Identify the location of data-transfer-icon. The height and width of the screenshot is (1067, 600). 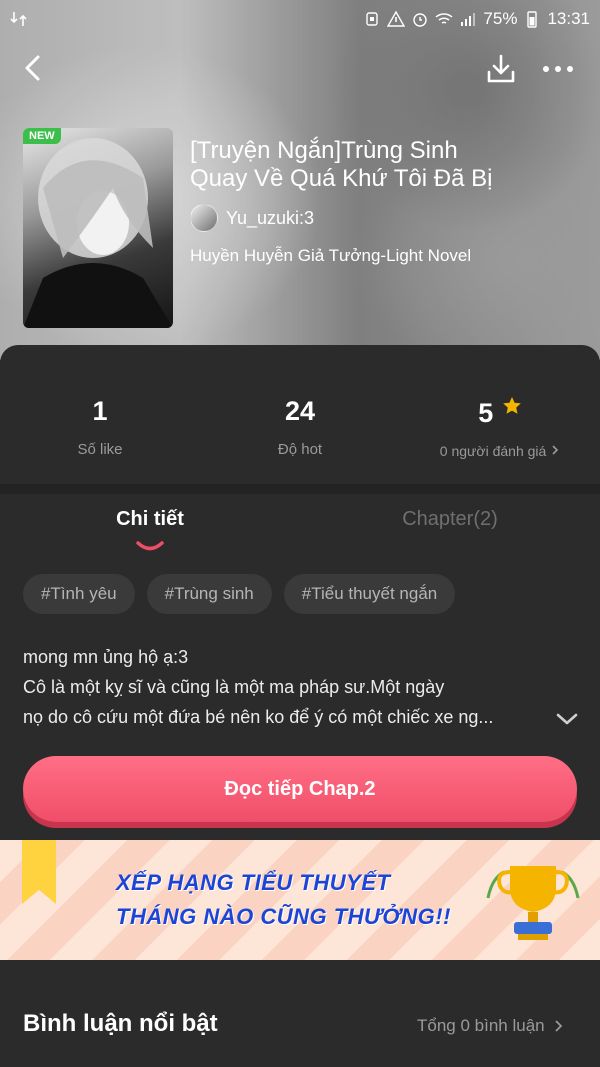
(18, 19).